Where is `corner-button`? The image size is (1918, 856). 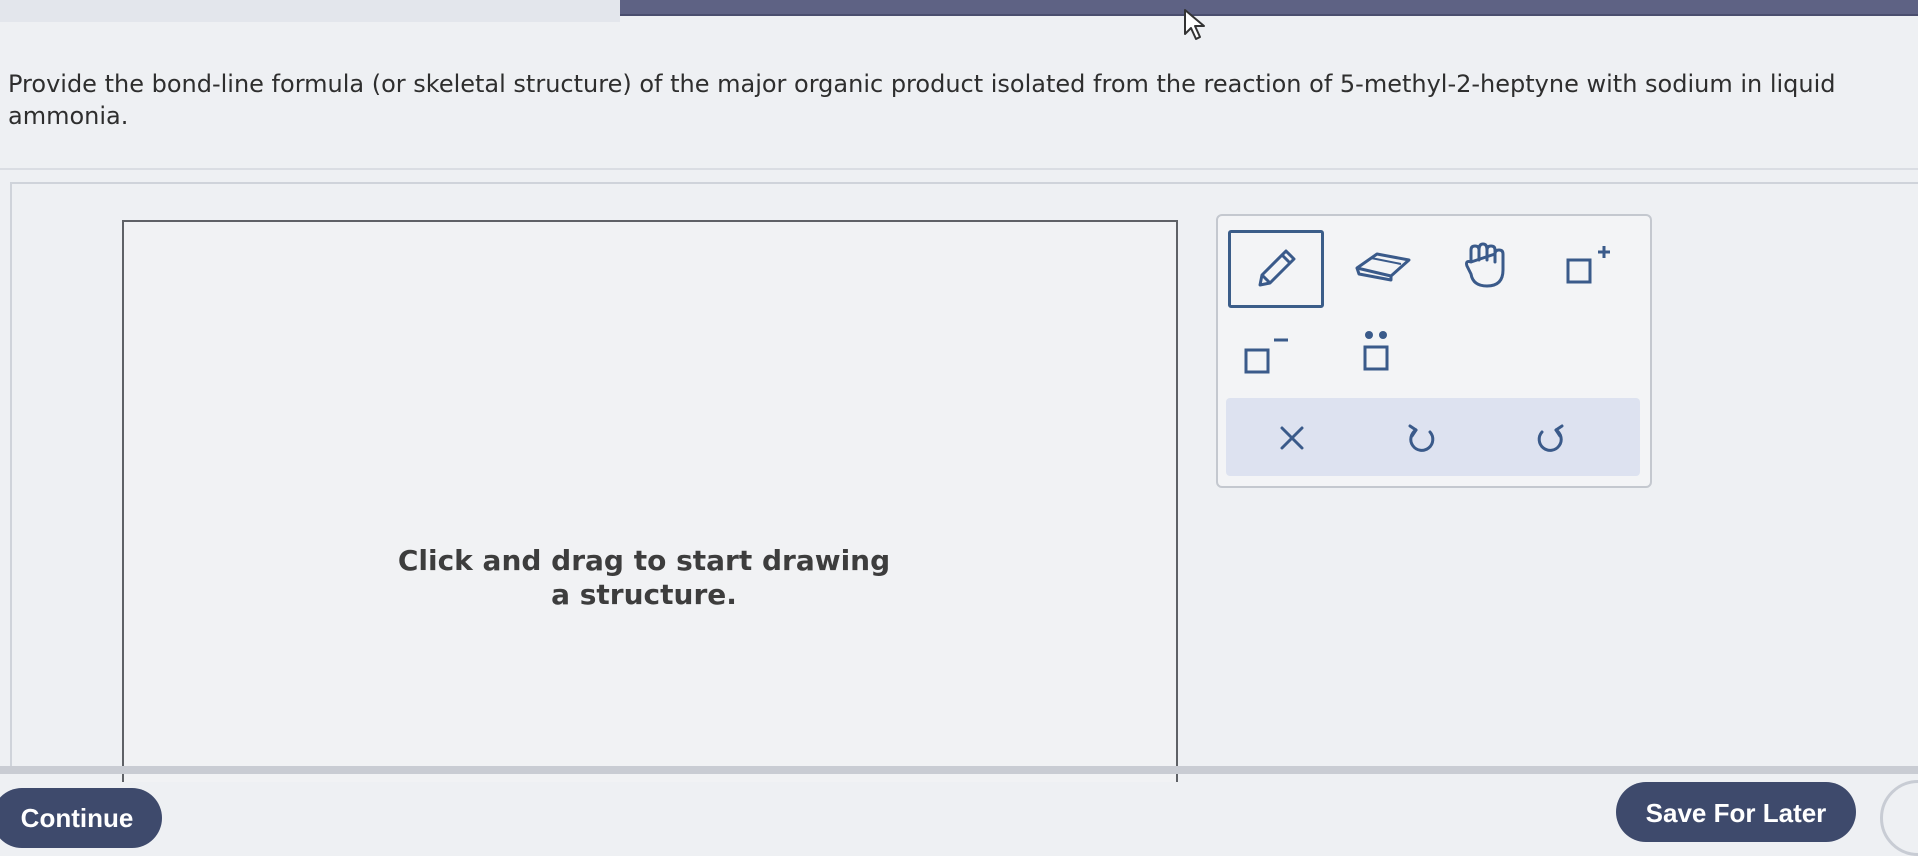 corner-button is located at coordinates (1899, 818).